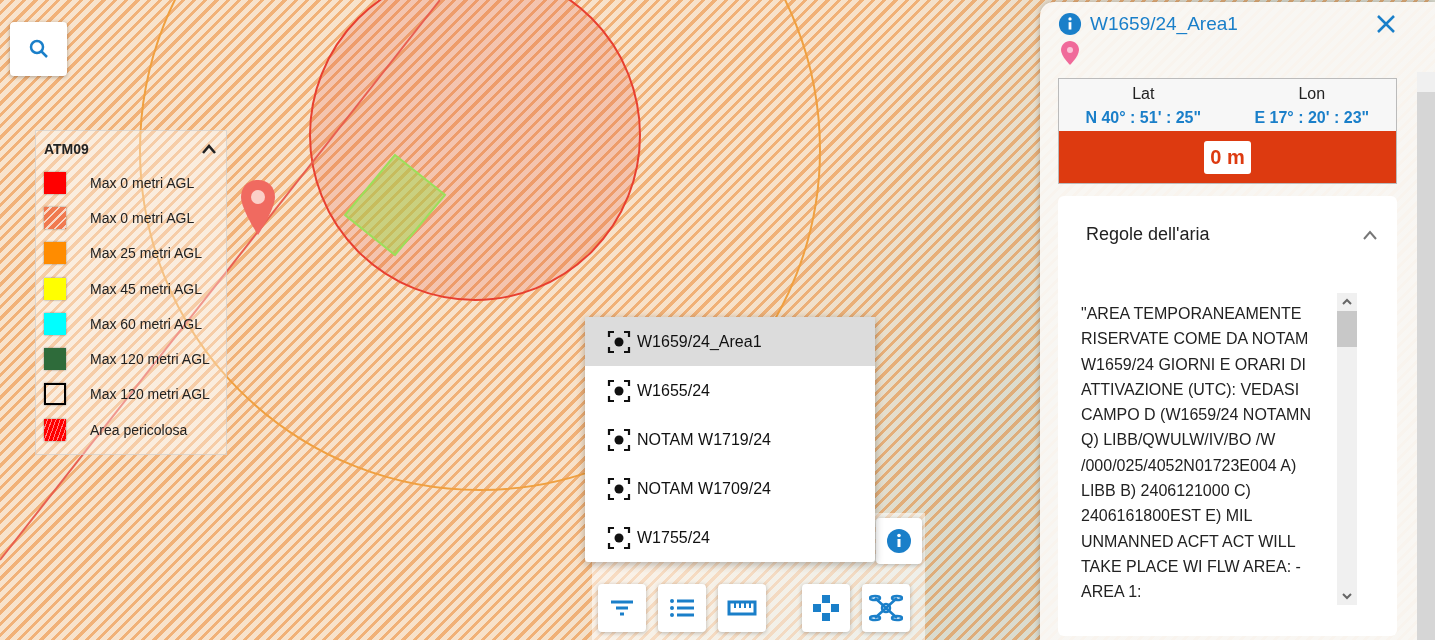  I want to click on list-button, so click(682, 608).